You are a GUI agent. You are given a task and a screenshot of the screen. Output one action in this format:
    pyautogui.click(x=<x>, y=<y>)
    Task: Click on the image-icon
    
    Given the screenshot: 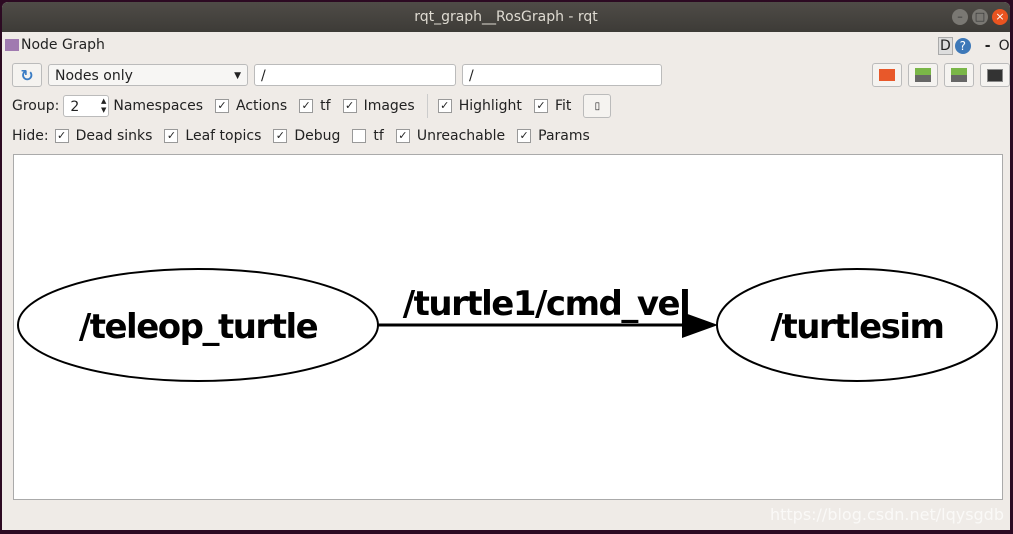 What is the action you would take?
    pyautogui.click(x=995, y=75)
    